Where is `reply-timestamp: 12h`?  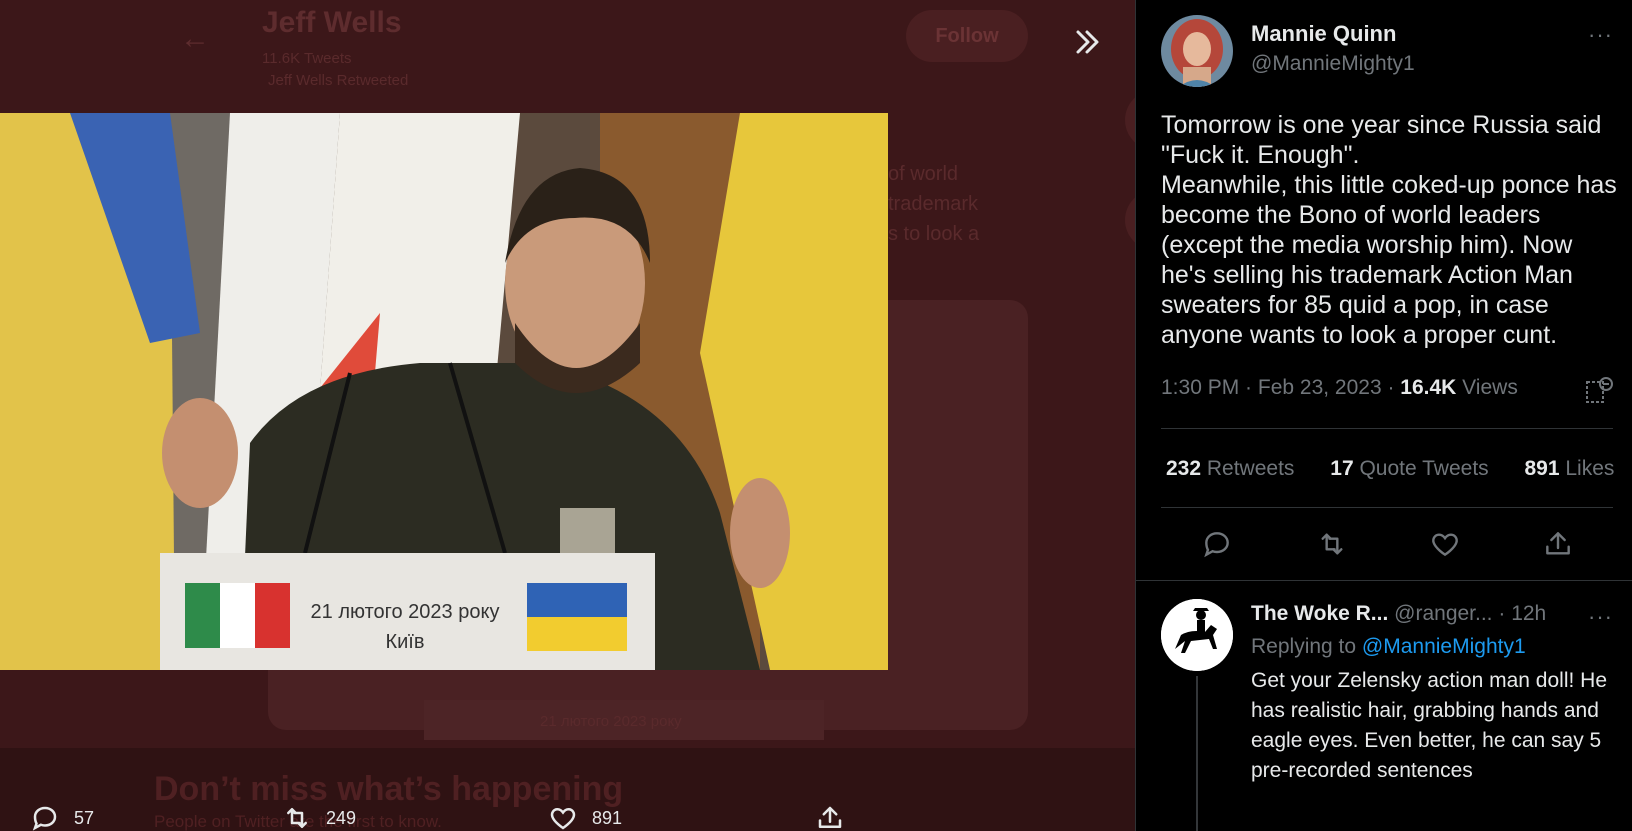
reply-timestamp: 12h is located at coordinates (1528, 613).